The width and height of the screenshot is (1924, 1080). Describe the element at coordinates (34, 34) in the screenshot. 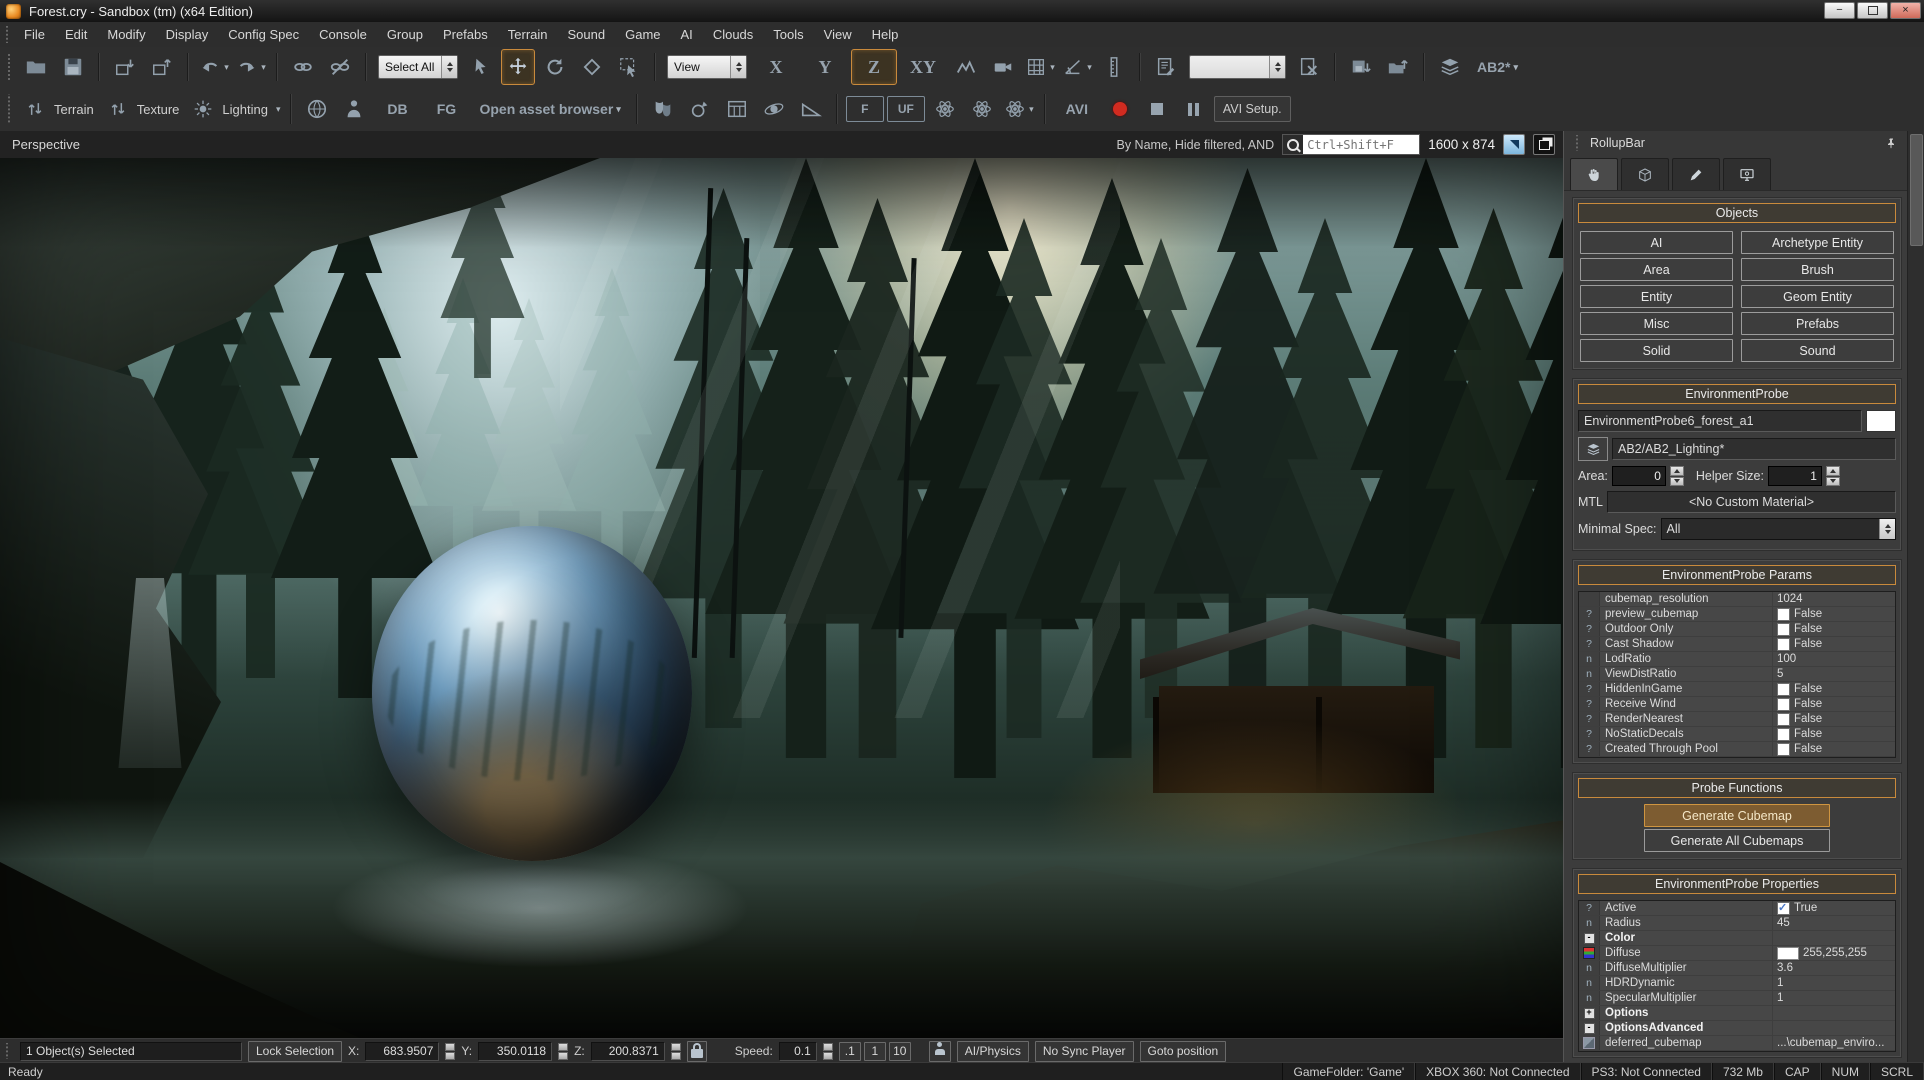

I see `menu-file: File` at that location.